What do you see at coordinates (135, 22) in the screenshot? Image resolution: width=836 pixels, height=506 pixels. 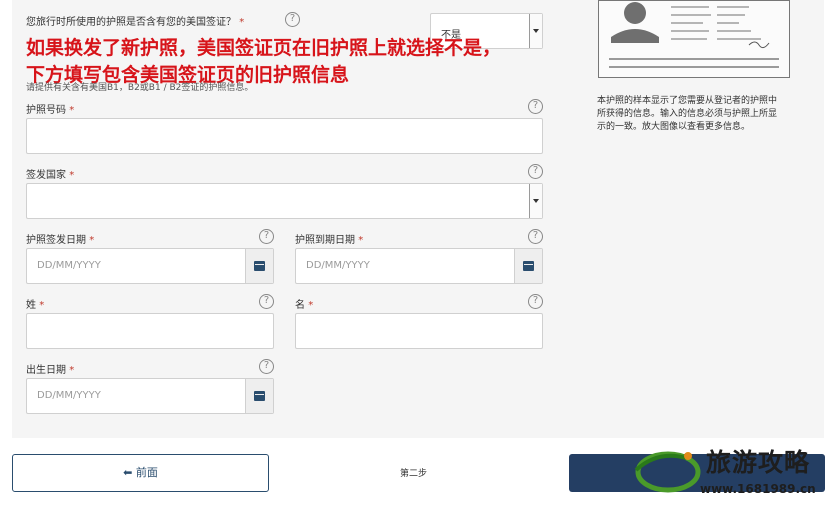 I see `visa-question-label: 您旅行时所使用的护照是否含有您的美国签证？ *` at bounding box center [135, 22].